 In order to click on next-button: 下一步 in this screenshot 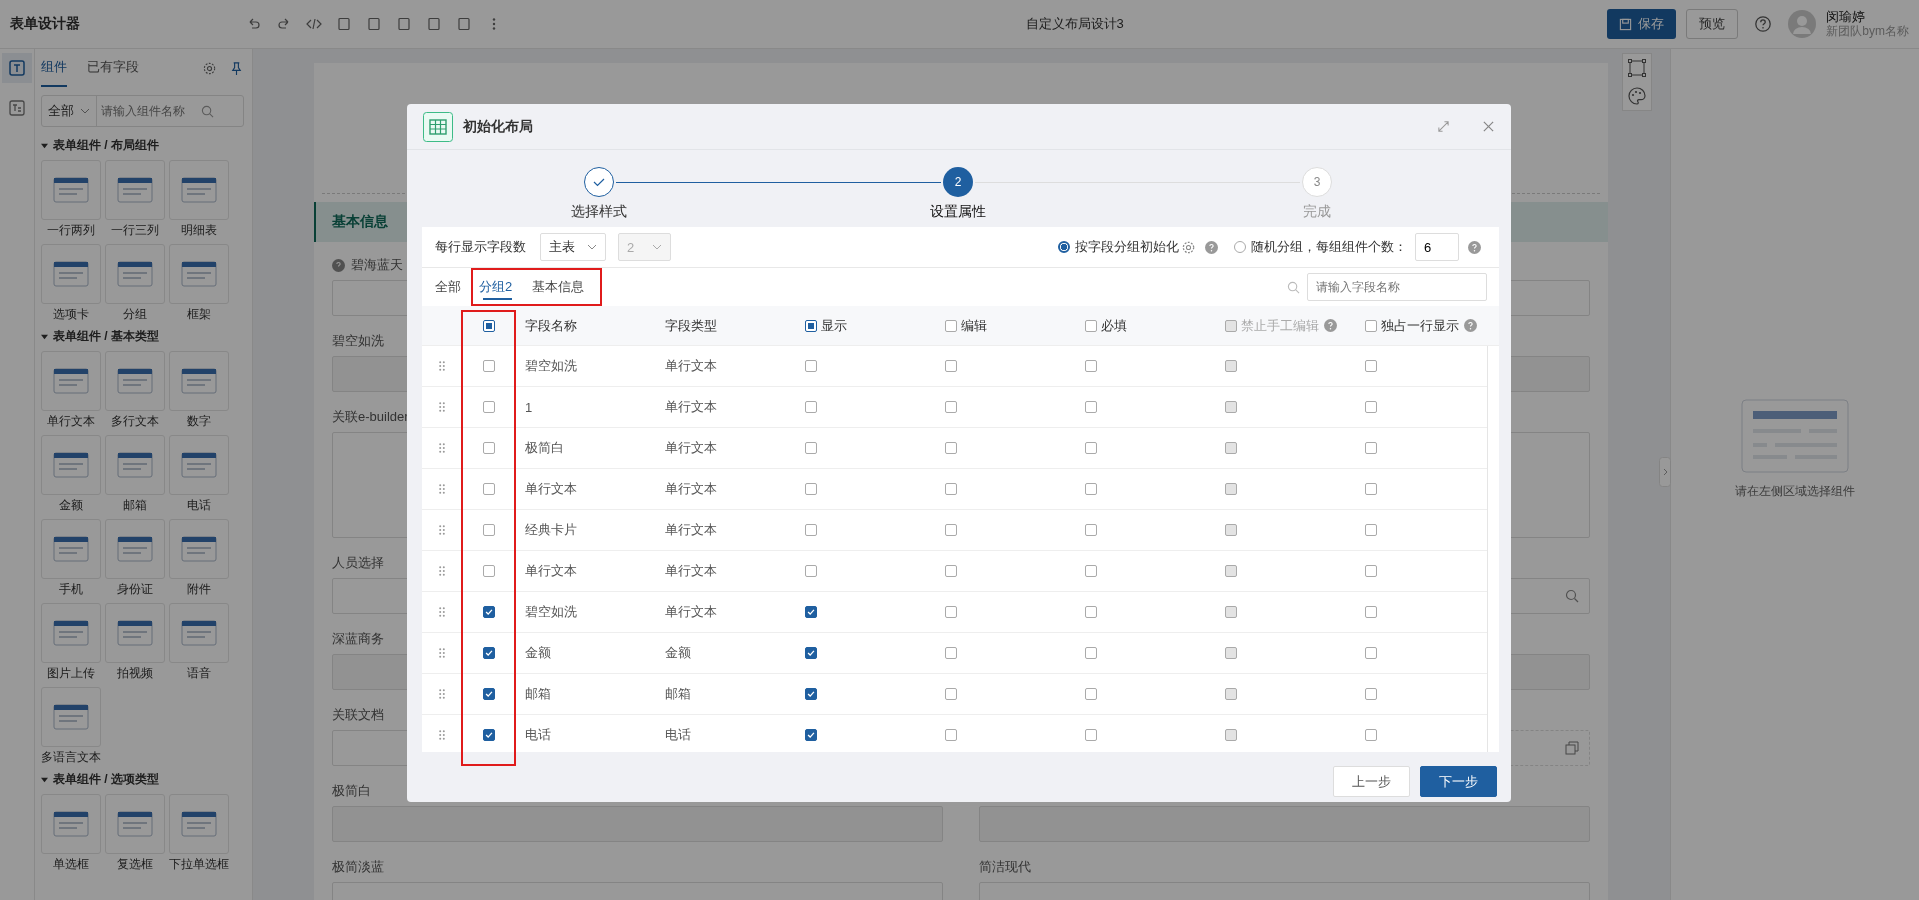, I will do `click(1458, 781)`.